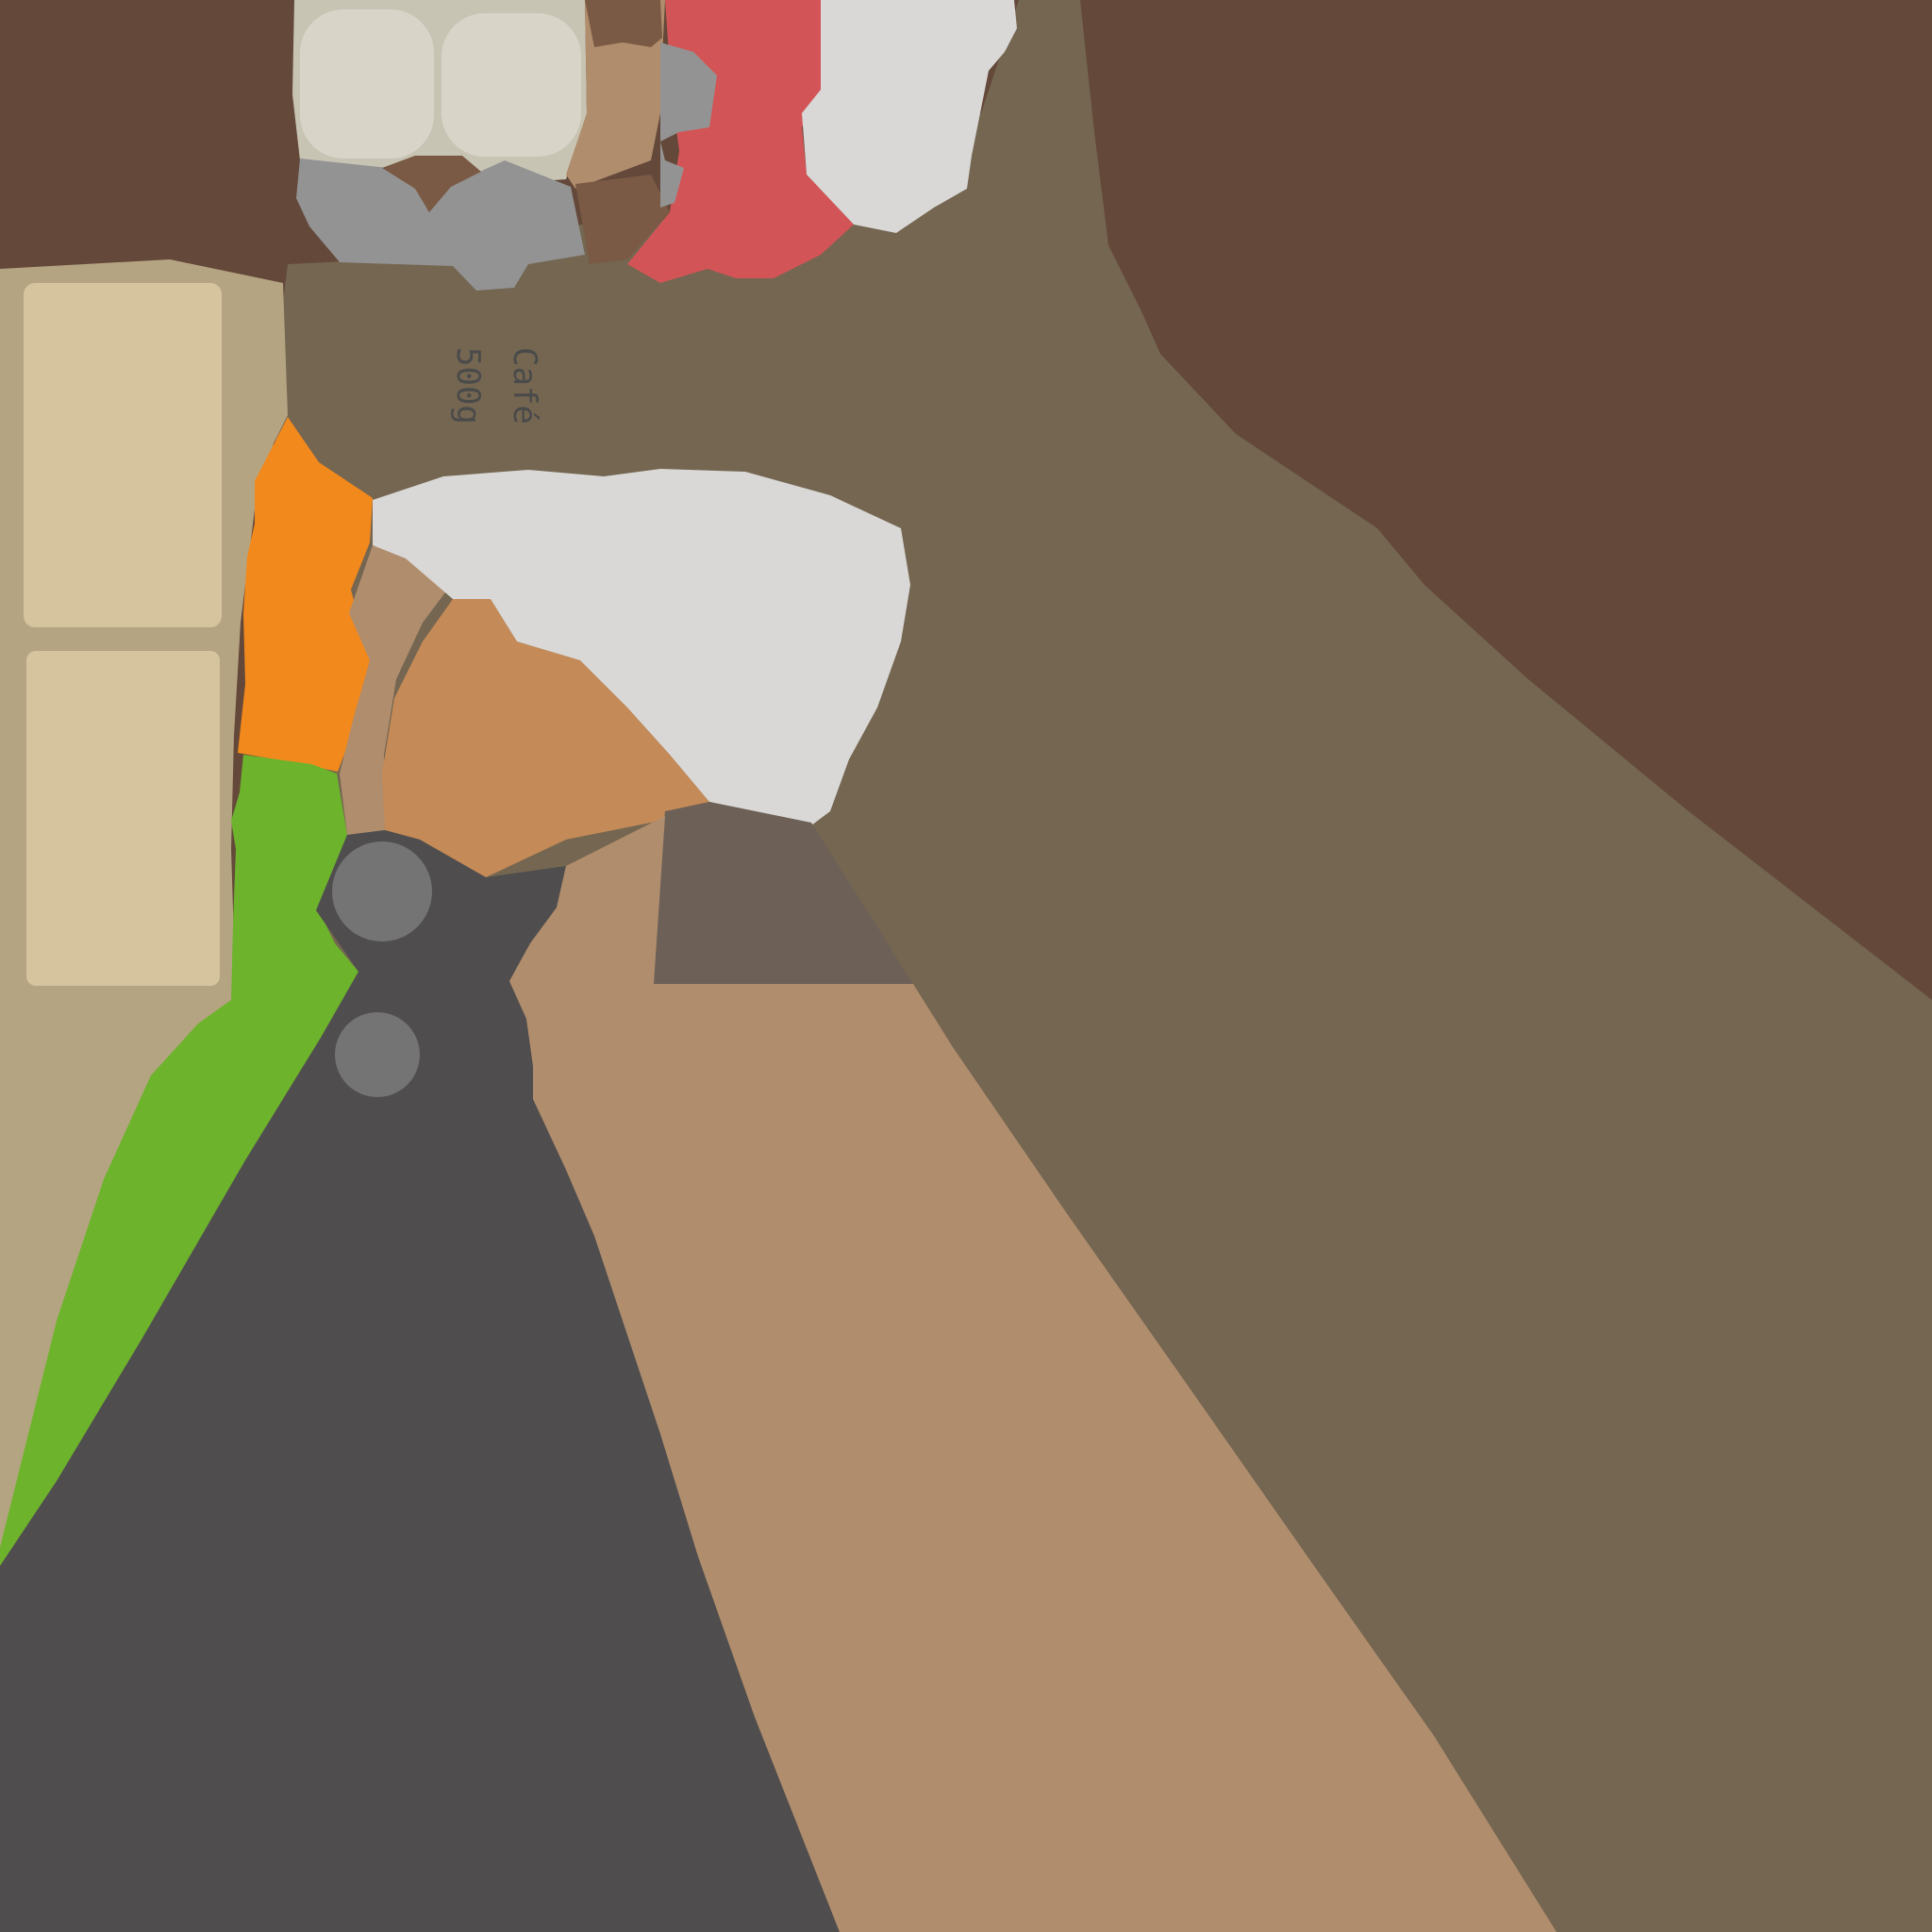 This screenshot has height=1932, width=1932. Describe the element at coordinates (511, 85) in the screenshot. I see `egg-right` at that location.